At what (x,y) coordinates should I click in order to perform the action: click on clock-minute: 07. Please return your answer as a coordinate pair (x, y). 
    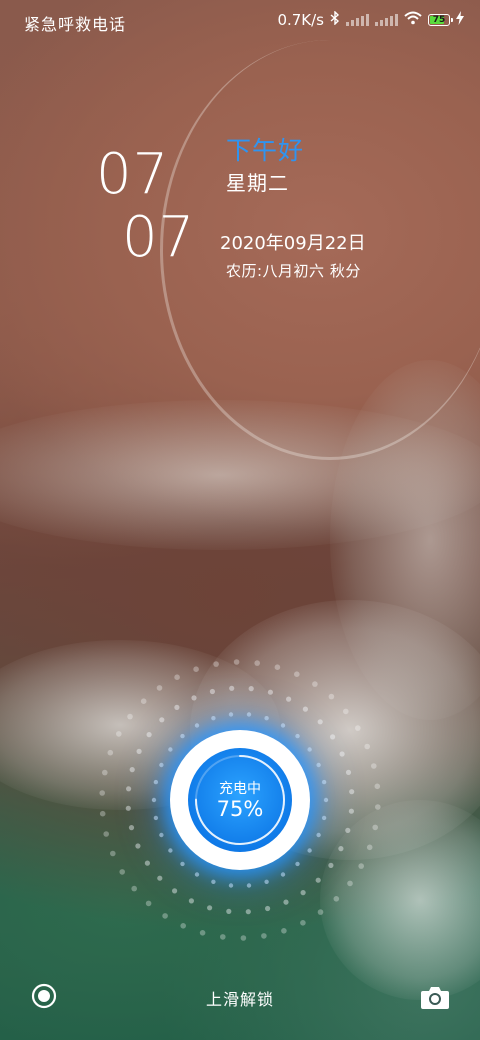
    Looking at the image, I should click on (159, 237).